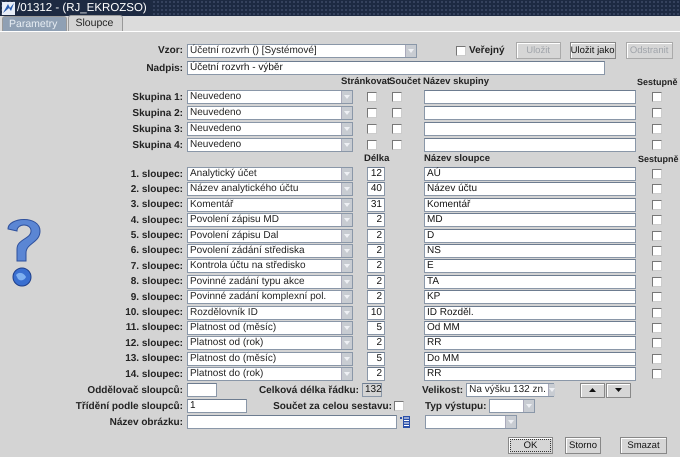 The image size is (680, 457). I want to click on output-type-dropdown, so click(512, 406).